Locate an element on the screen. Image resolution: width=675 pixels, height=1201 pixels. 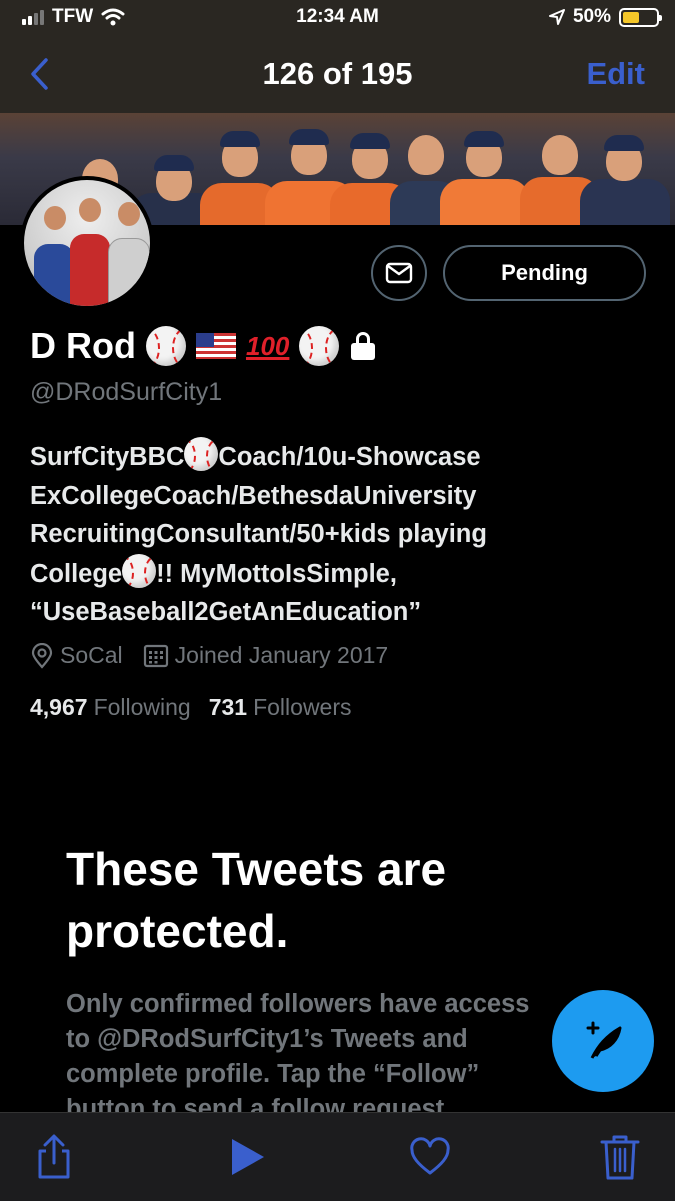
trash-icon is located at coordinates (620, 1157).